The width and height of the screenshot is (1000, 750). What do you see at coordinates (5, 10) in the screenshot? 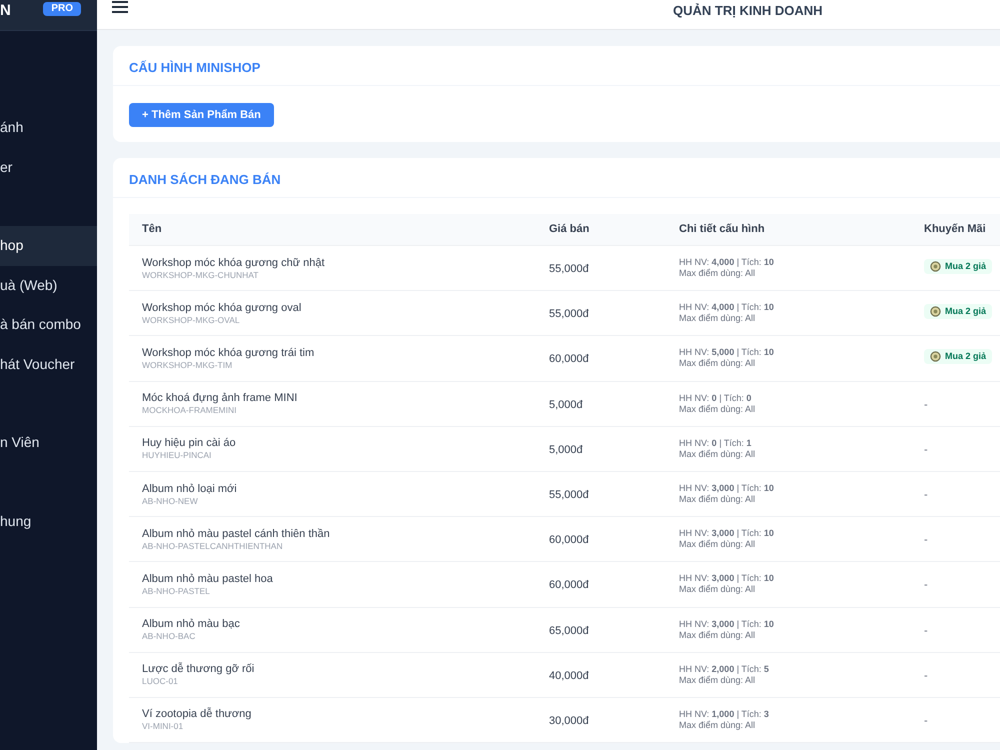
I see `logo-text: N` at bounding box center [5, 10].